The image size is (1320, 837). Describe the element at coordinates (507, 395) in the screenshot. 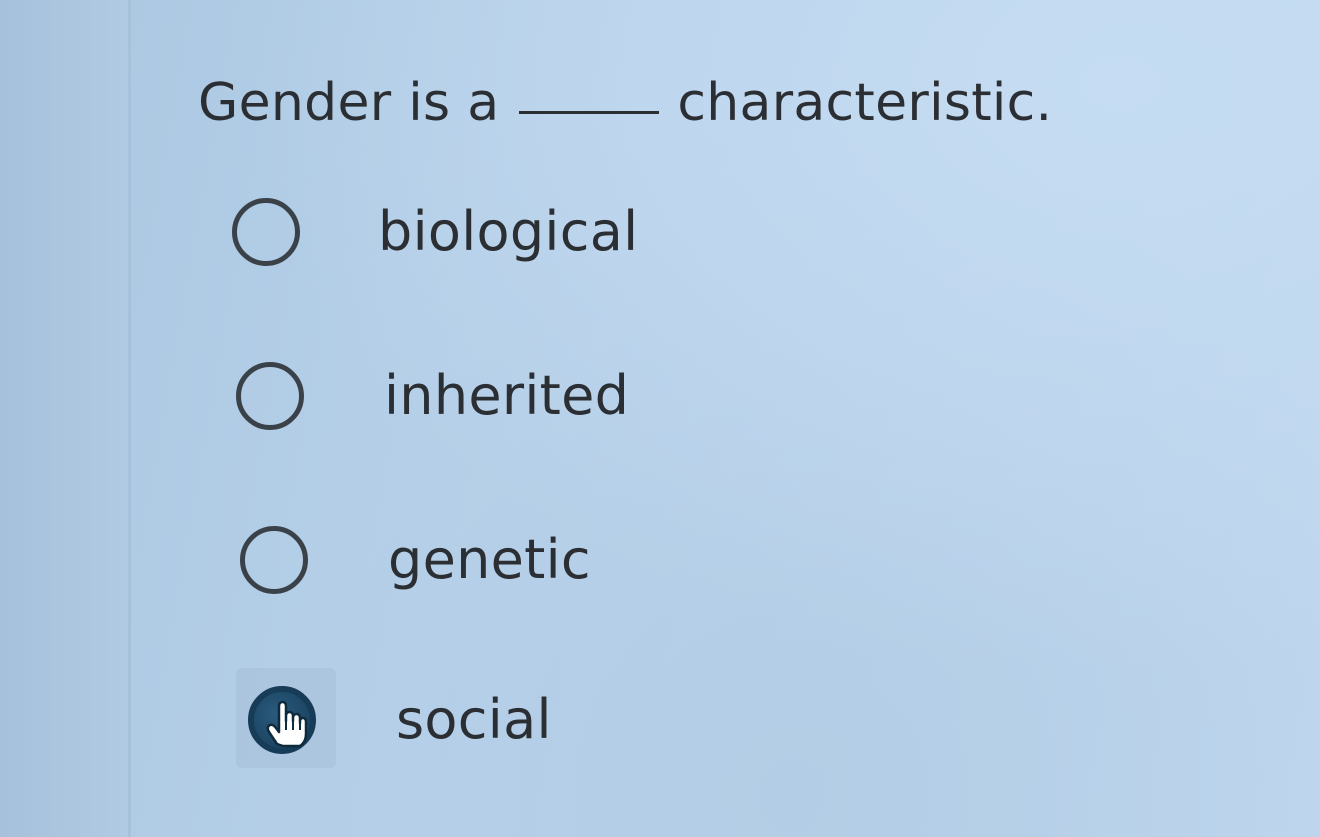

I see `option-label-inherited: inherited` at that location.